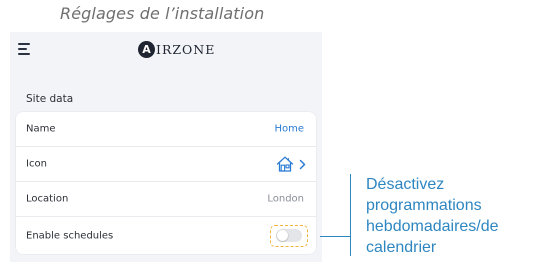 Image resolution: width=548 pixels, height=262 pixels. I want to click on row-name: Name Home, so click(166, 129).